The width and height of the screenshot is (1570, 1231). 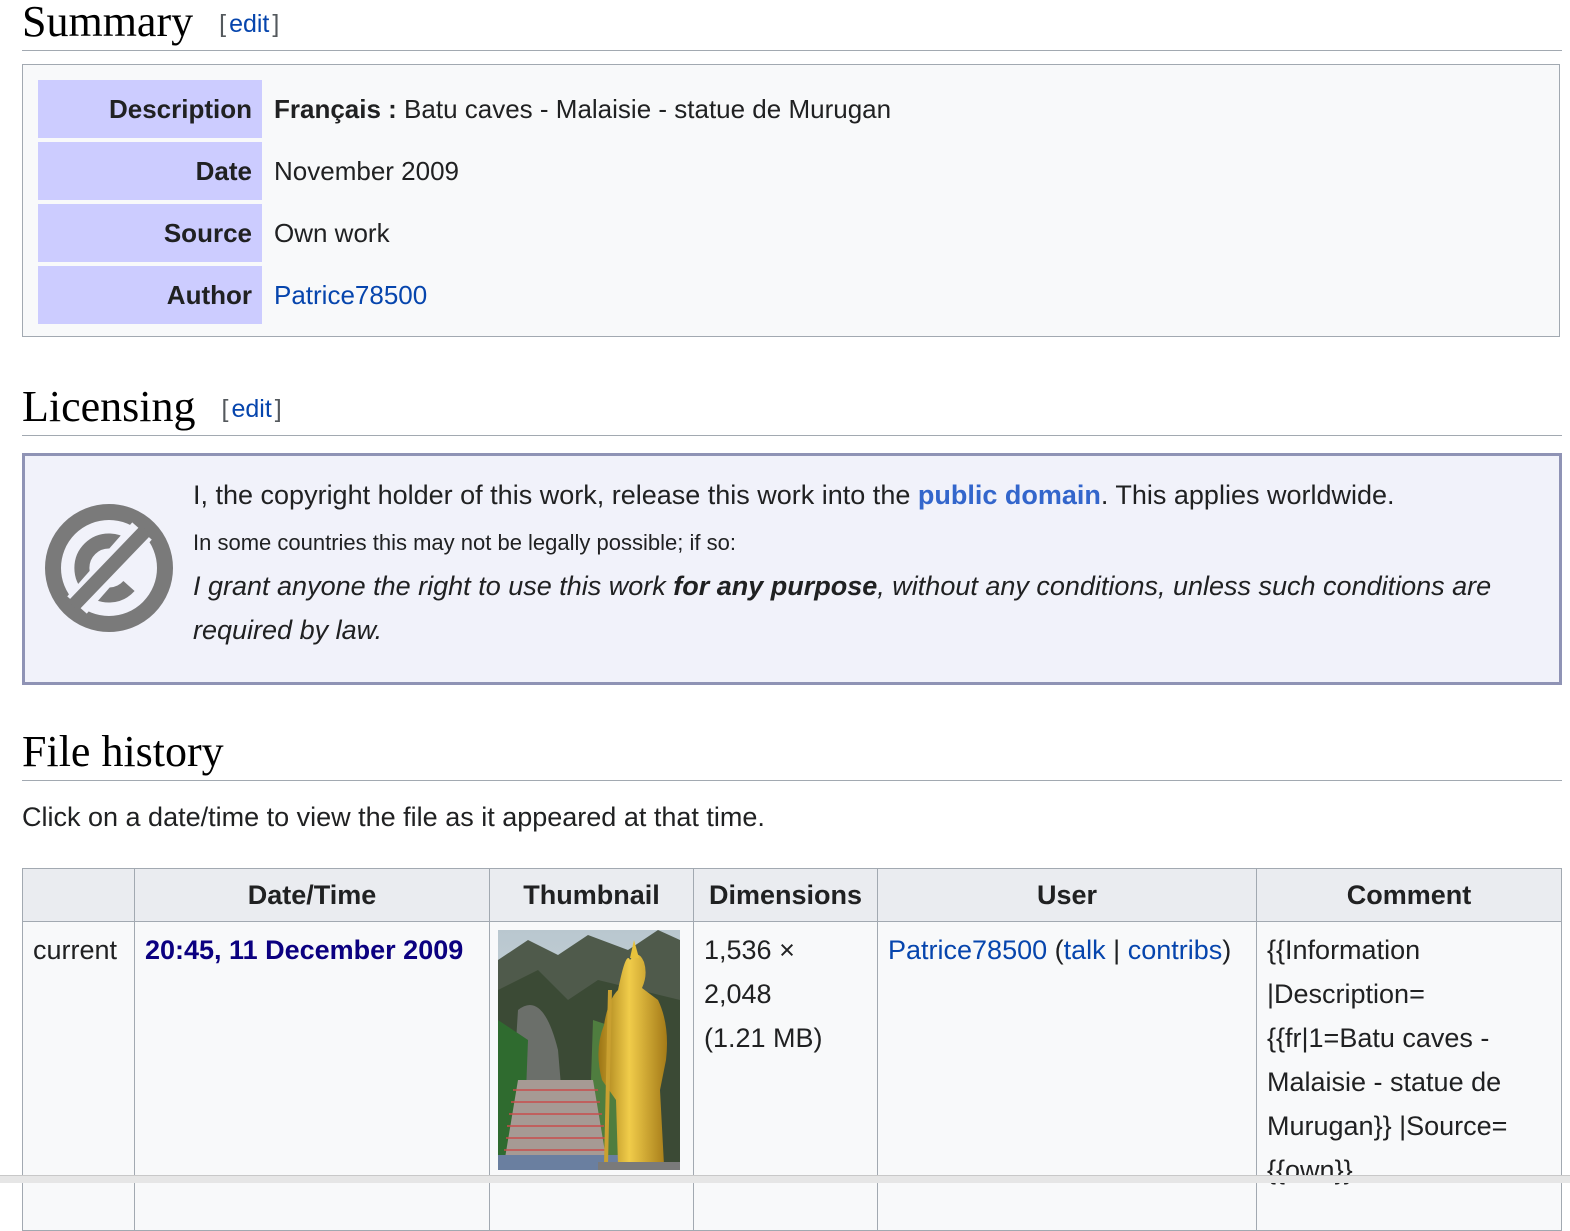 What do you see at coordinates (312, 895) in the screenshot?
I see `column-header-datetime: Date/Time` at bounding box center [312, 895].